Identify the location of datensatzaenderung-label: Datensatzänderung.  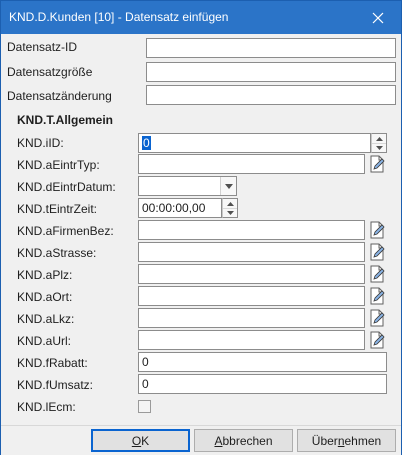
(59, 96).